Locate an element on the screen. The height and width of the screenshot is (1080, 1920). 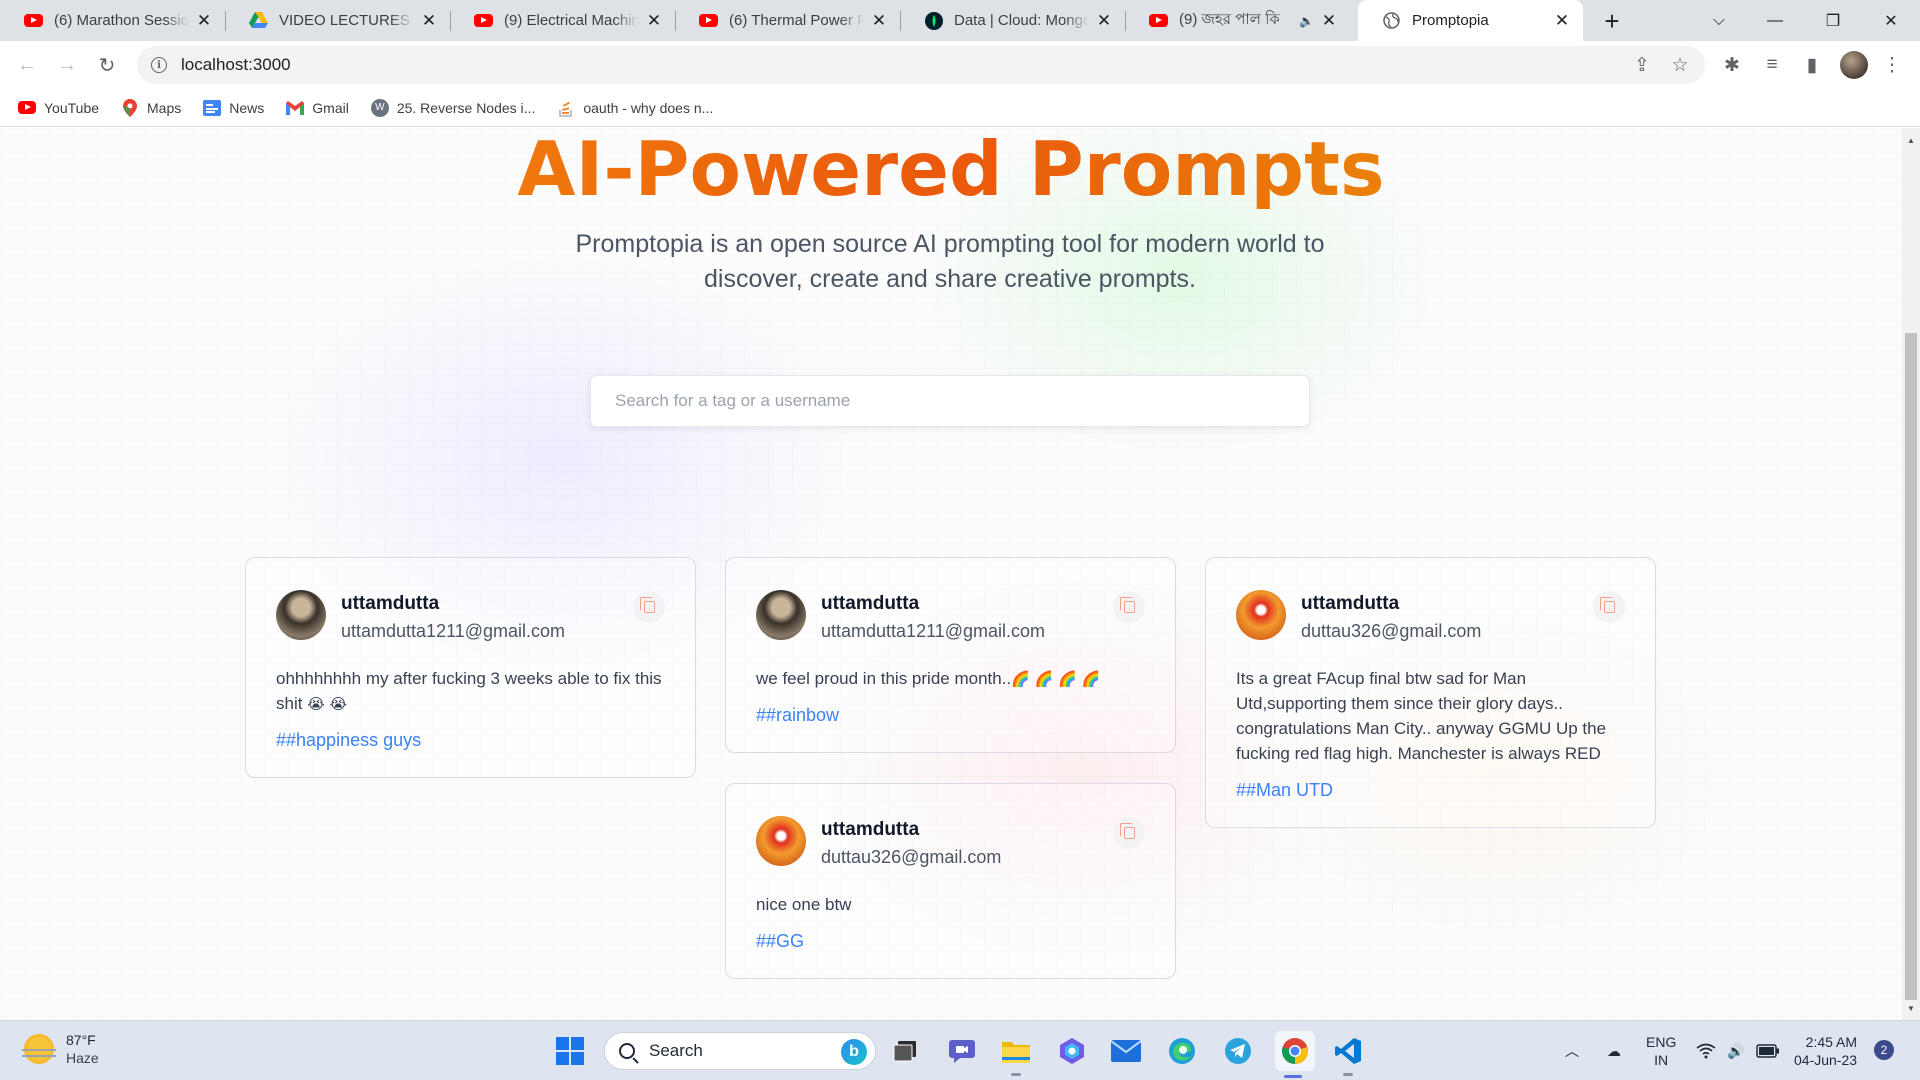
prompt-tag: ##GG is located at coordinates (780, 941).